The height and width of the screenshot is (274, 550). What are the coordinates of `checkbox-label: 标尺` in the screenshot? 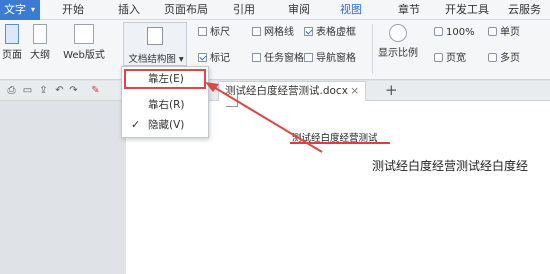 It's located at (220, 32).